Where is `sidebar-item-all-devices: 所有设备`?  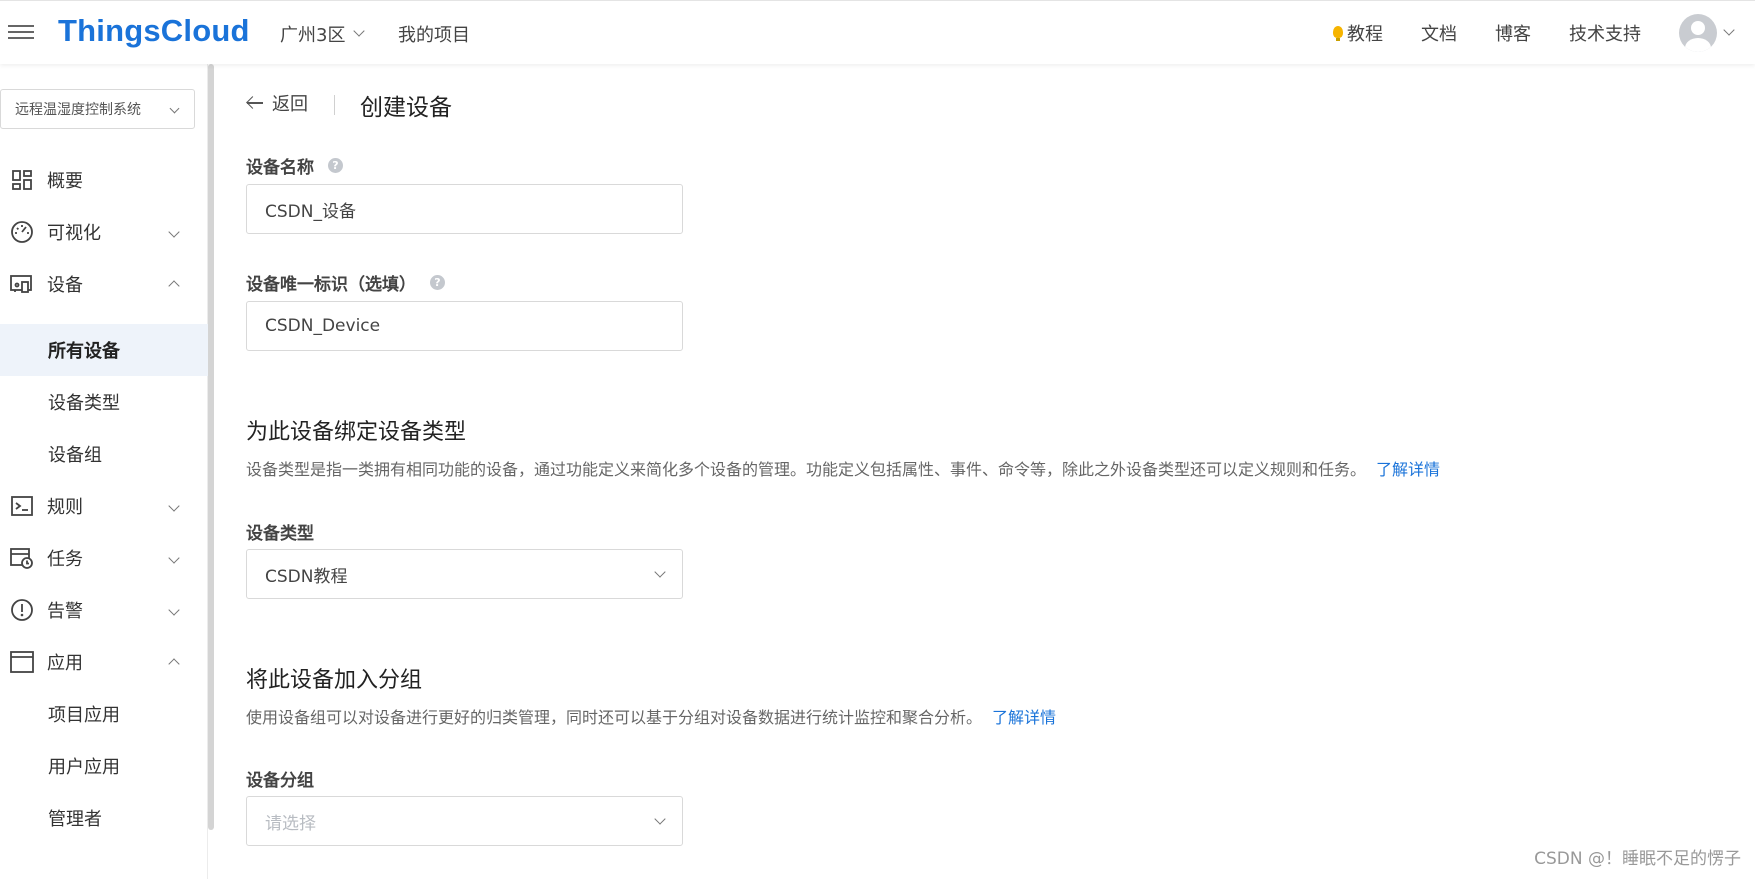
sidebar-item-all-devices: 所有设备 is located at coordinates (104, 350).